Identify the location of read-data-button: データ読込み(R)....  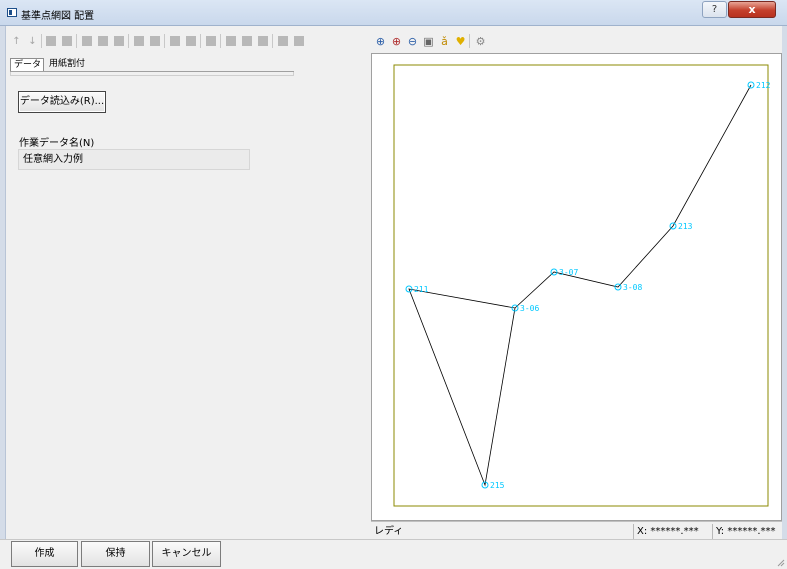
(62, 102).